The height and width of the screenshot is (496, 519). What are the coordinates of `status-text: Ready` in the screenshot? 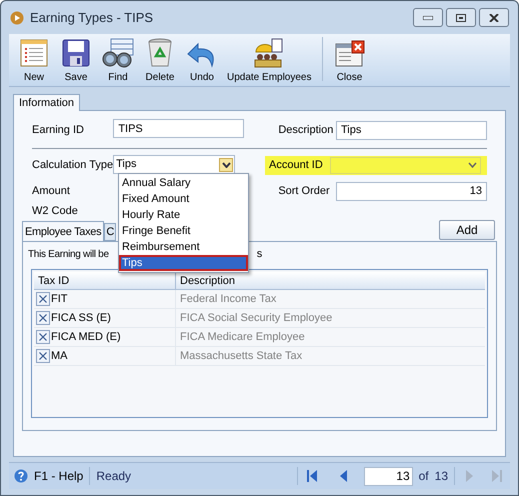 It's located at (114, 476).